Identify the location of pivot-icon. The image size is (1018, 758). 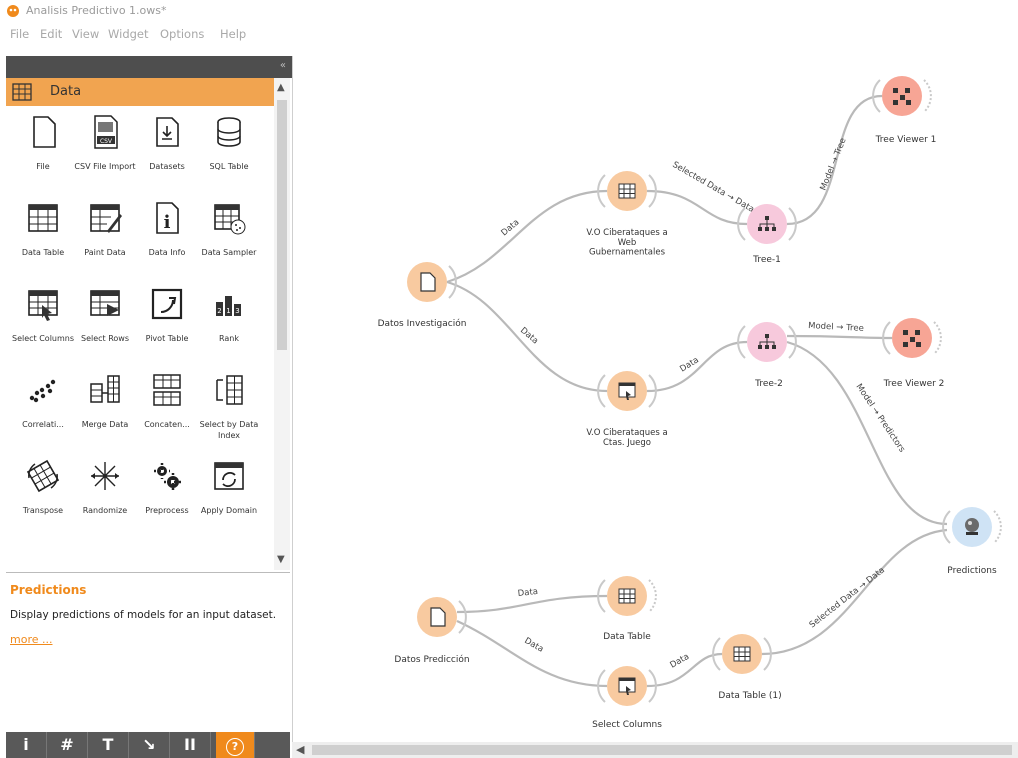
(167, 304).